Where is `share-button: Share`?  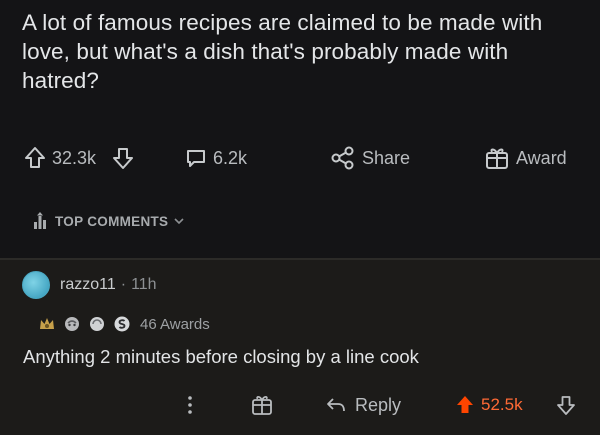
share-button: Share is located at coordinates (370, 158).